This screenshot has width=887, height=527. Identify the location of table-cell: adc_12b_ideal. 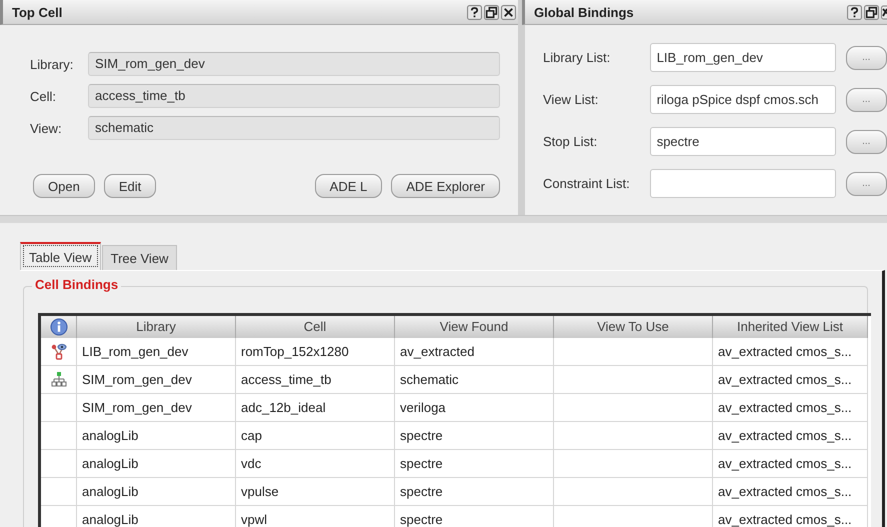
(315, 408).